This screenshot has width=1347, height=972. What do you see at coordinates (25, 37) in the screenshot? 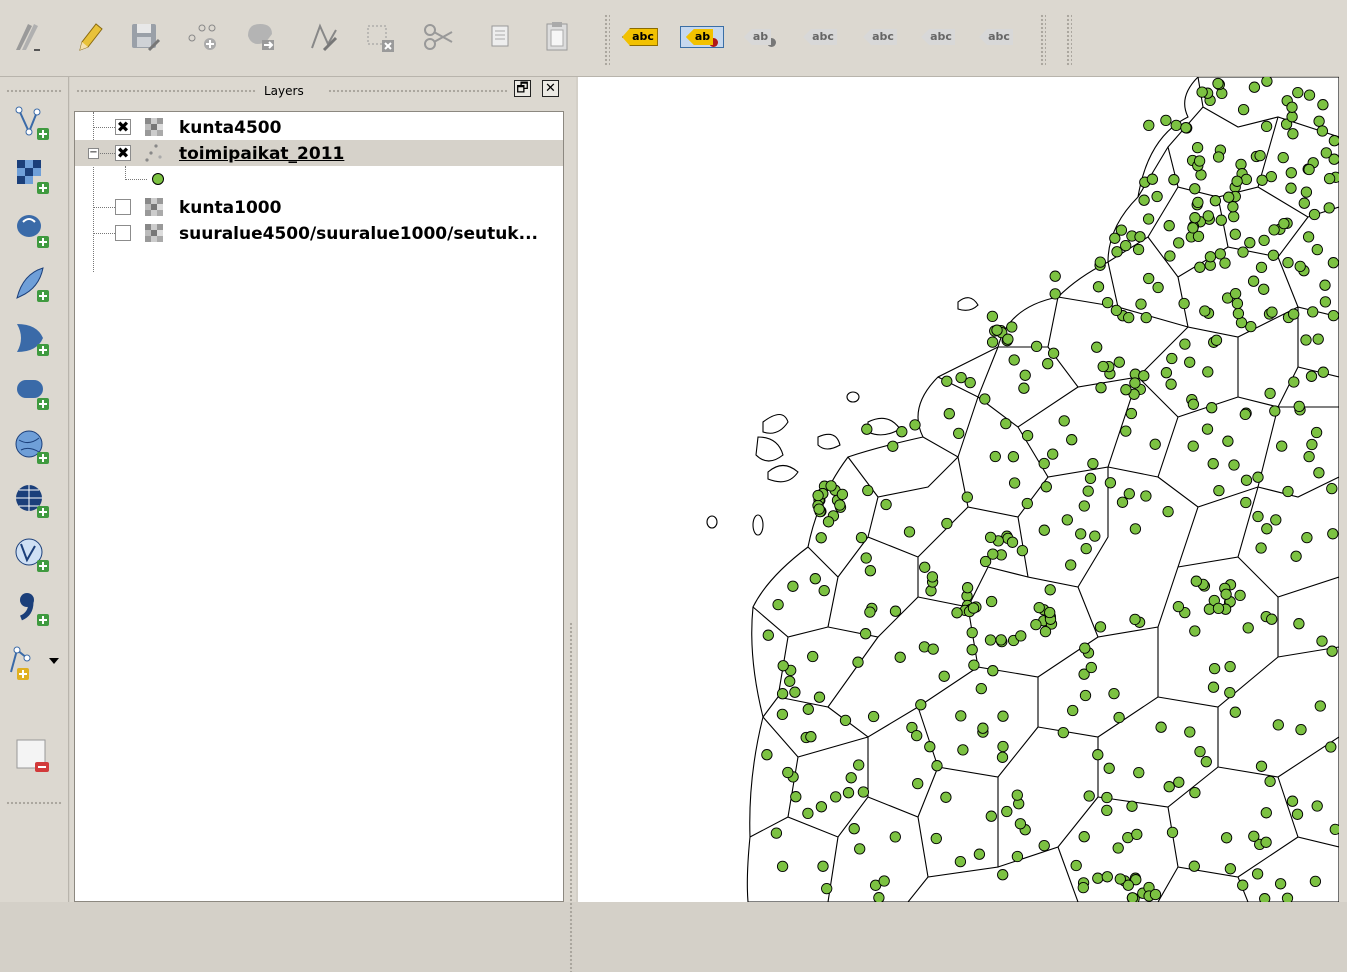
I see `digitize-icon` at bounding box center [25, 37].